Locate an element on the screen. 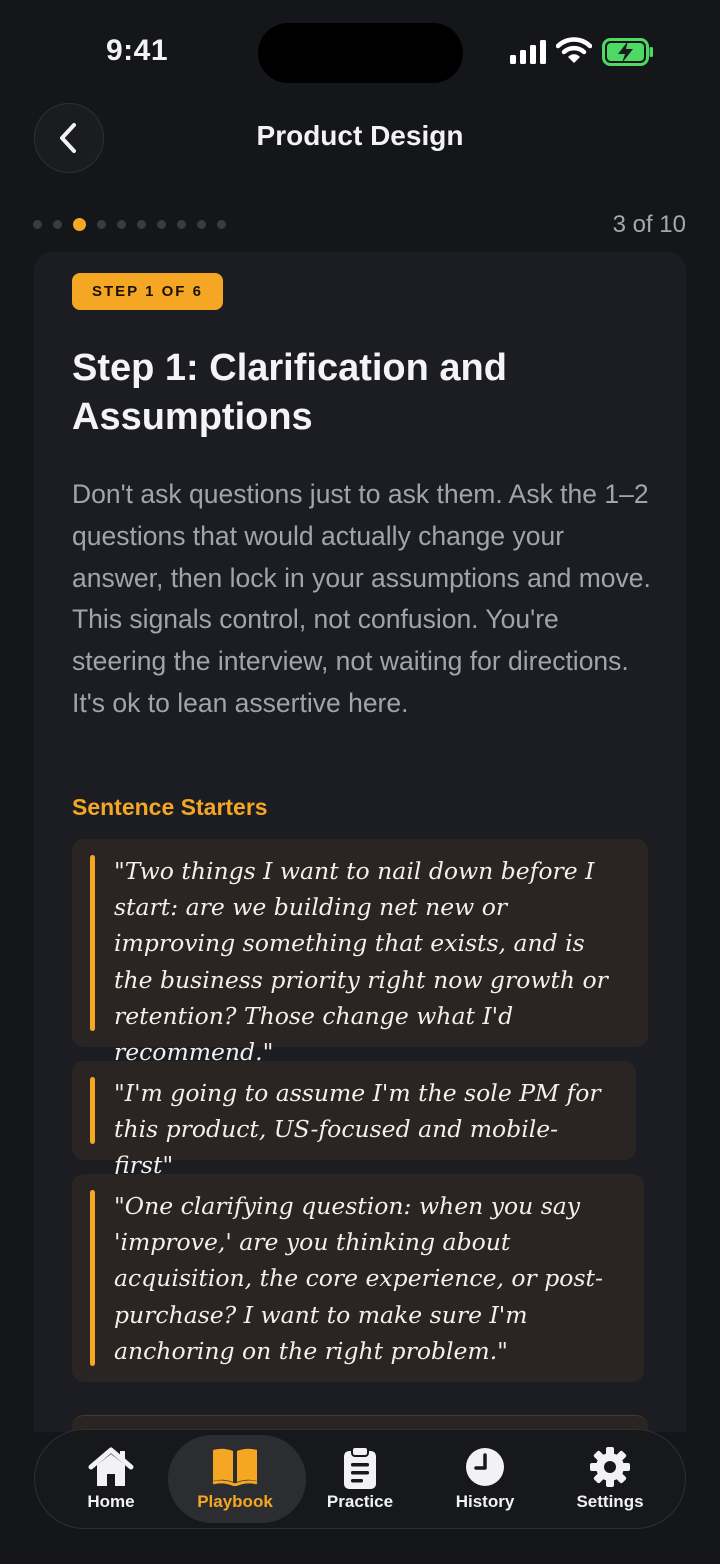 This screenshot has height=1564, width=720. sentence-starters-heading: Sentence Starters is located at coordinates (170, 807).